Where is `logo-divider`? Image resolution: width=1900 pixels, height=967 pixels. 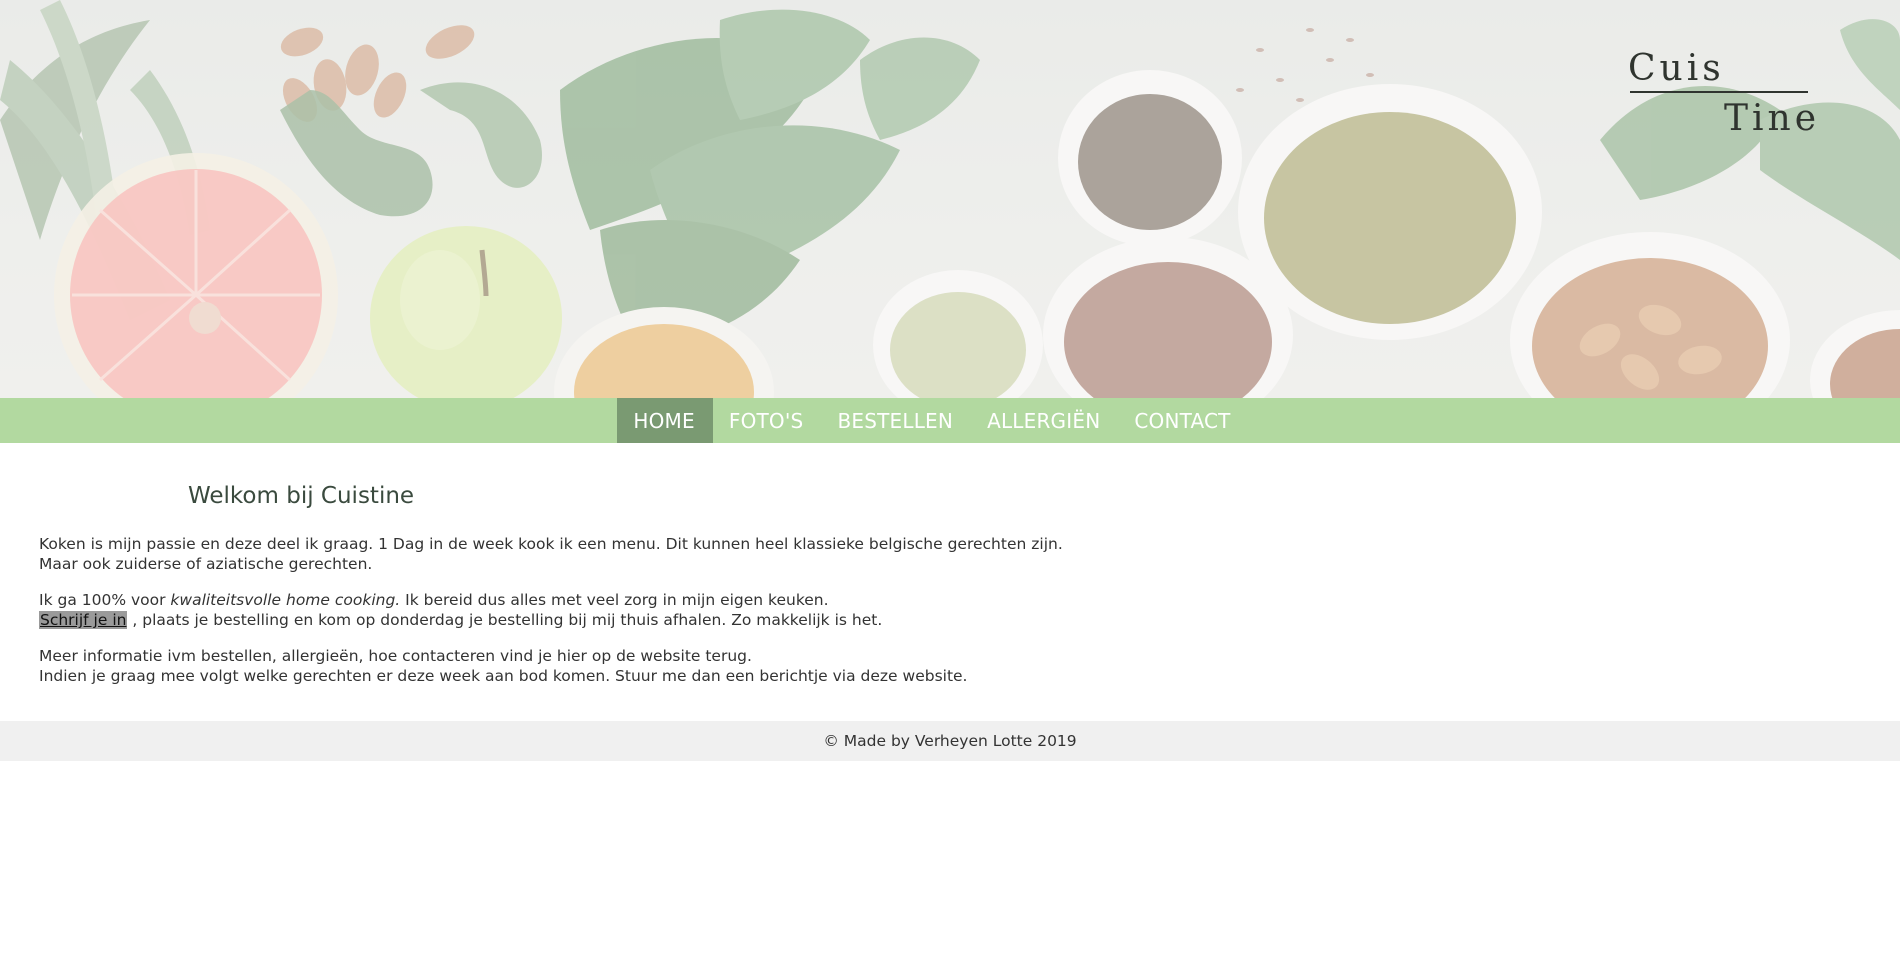
logo-divider is located at coordinates (1719, 92).